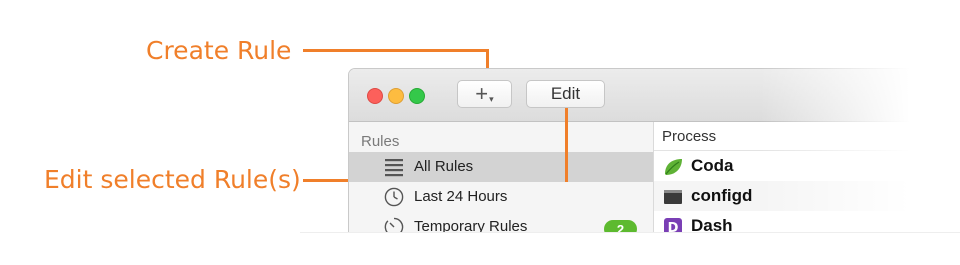 The height and width of the screenshot is (265, 960). Describe the element at coordinates (501, 167) in the screenshot. I see `sidebar-item-all-rules: All Rules` at that location.